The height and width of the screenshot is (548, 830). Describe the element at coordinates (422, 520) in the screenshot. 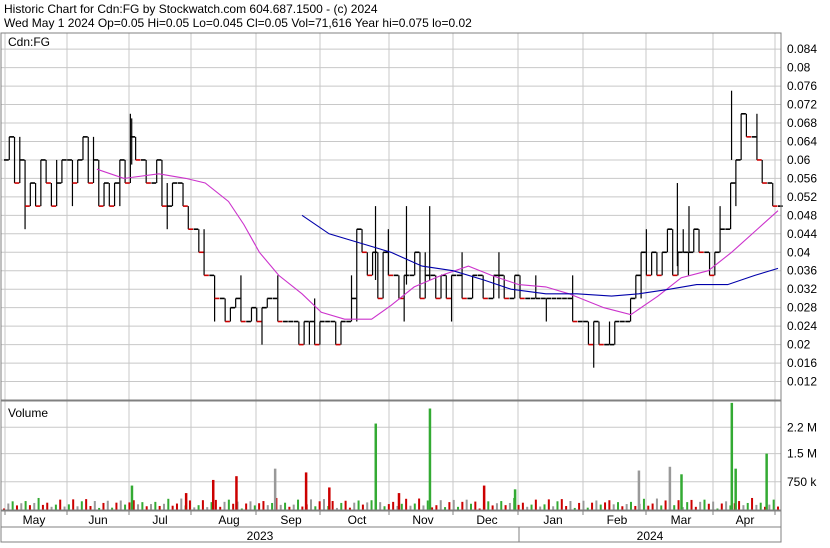

I see `month-label: Nov` at that location.